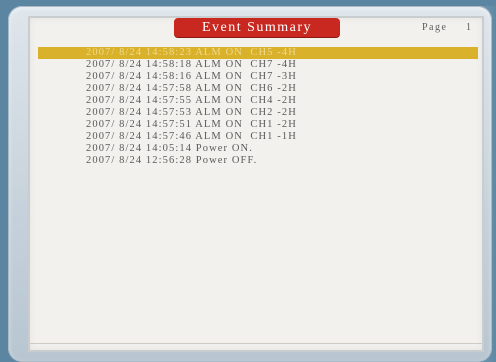 This screenshot has width=496, height=362. What do you see at coordinates (258, 161) in the screenshot?
I see `event-row: 2007/ 8/24 12:56:28 Power OFF.` at bounding box center [258, 161].